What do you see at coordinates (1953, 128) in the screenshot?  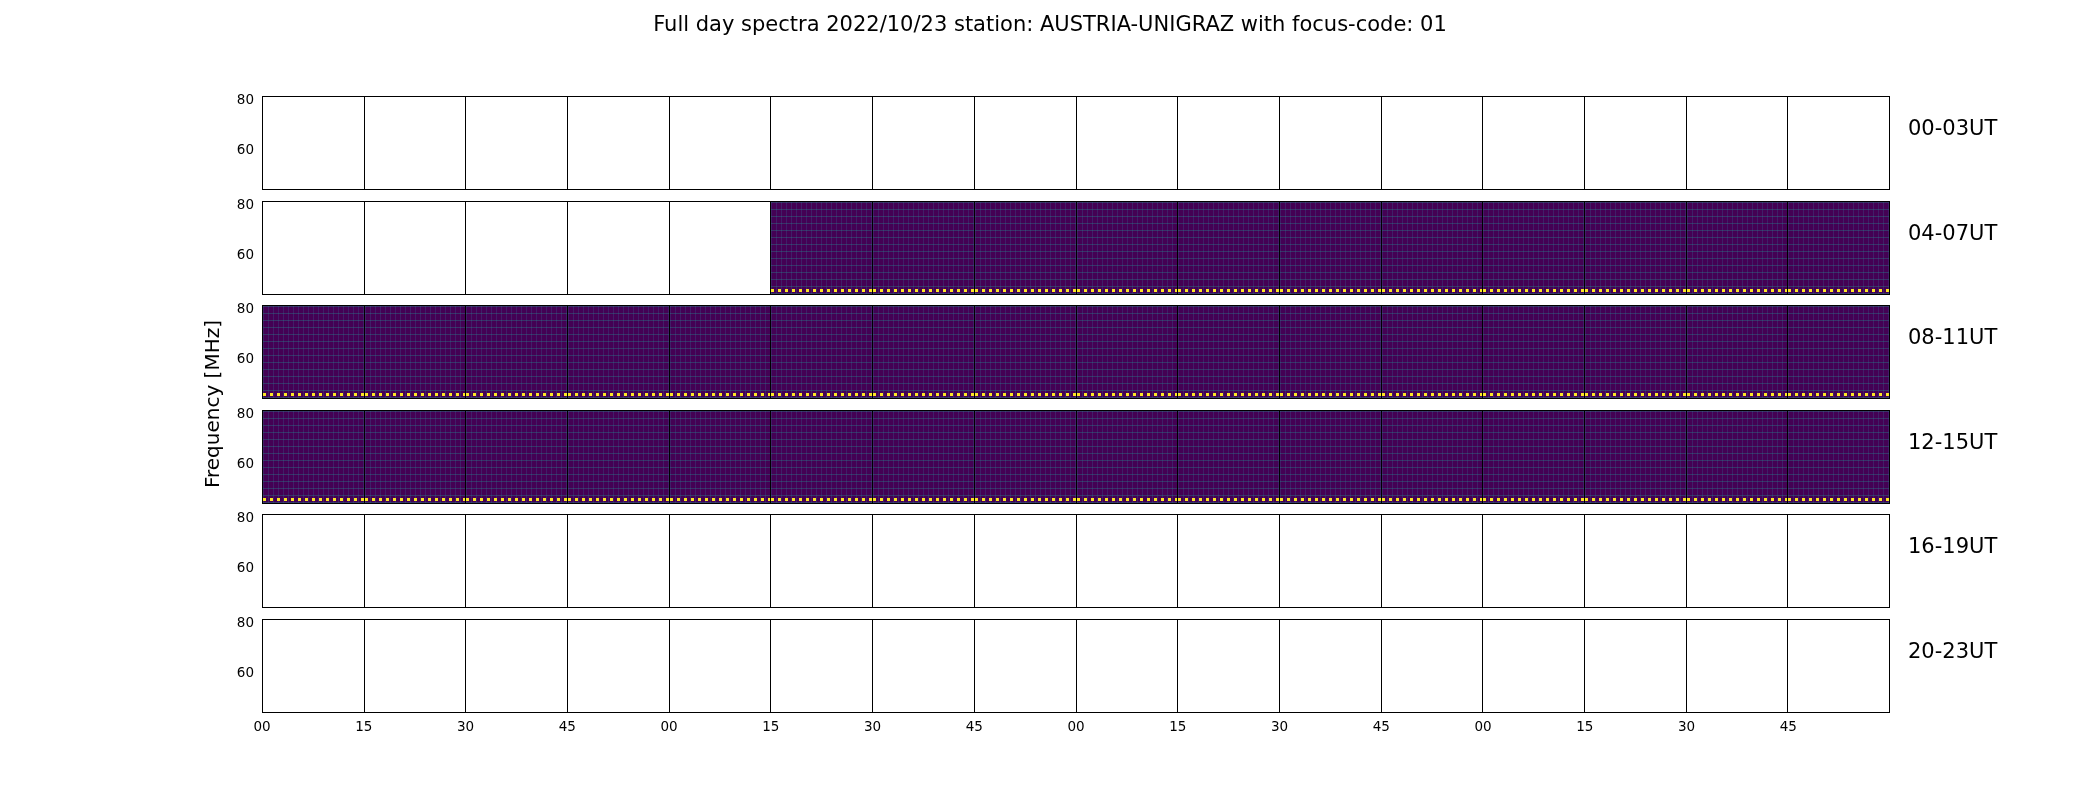 I see `row-label: 00-03UT` at bounding box center [1953, 128].